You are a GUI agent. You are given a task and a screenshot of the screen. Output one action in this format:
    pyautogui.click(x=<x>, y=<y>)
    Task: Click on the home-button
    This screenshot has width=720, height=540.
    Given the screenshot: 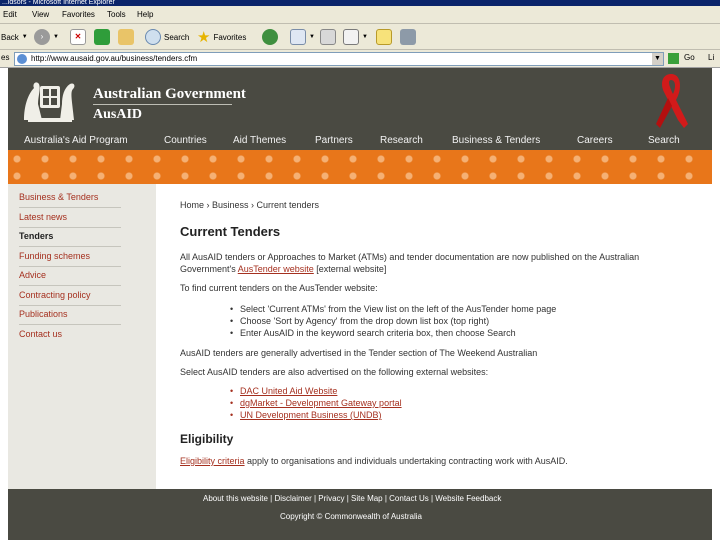 What is the action you would take?
    pyautogui.click(x=126, y=37)
    